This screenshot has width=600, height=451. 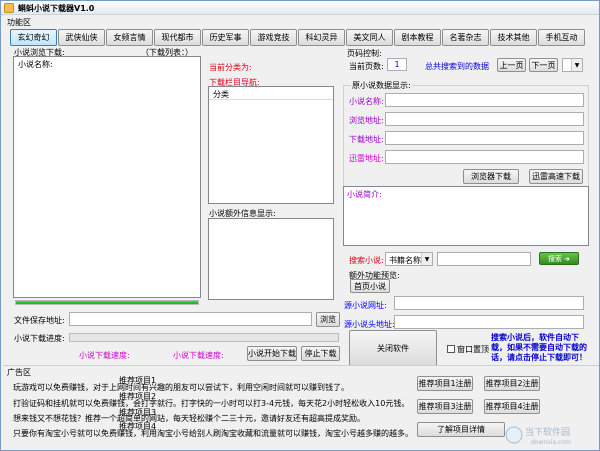 What do you see at coordinates (364, 53) in the screenshot?
I see `page-control-label: 页码控制:` at bounding box center [364, 53].